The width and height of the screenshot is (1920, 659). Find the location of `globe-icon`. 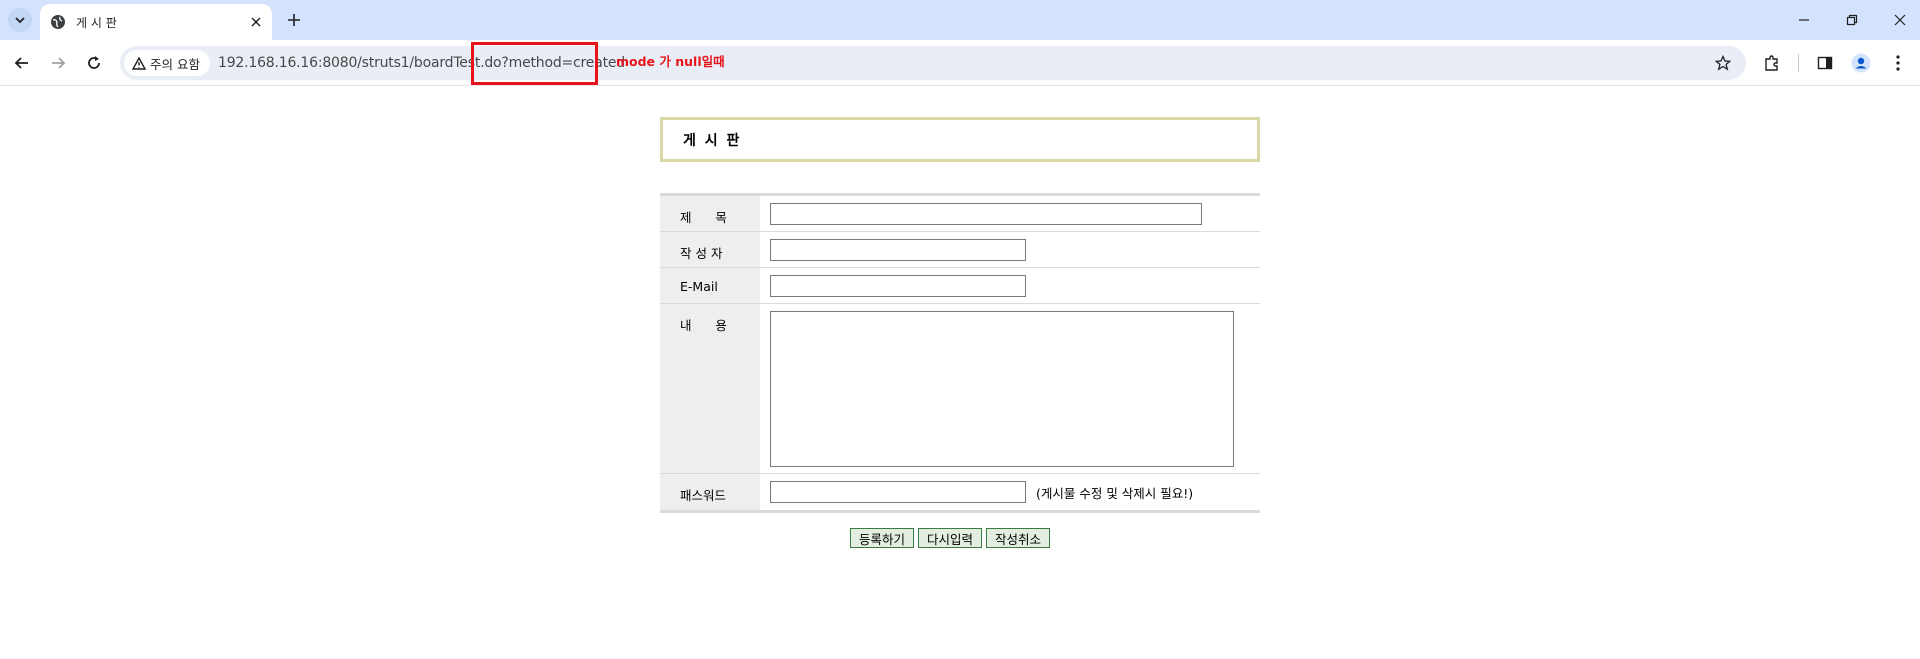

globe-icon is located at coordinates (58, 22).